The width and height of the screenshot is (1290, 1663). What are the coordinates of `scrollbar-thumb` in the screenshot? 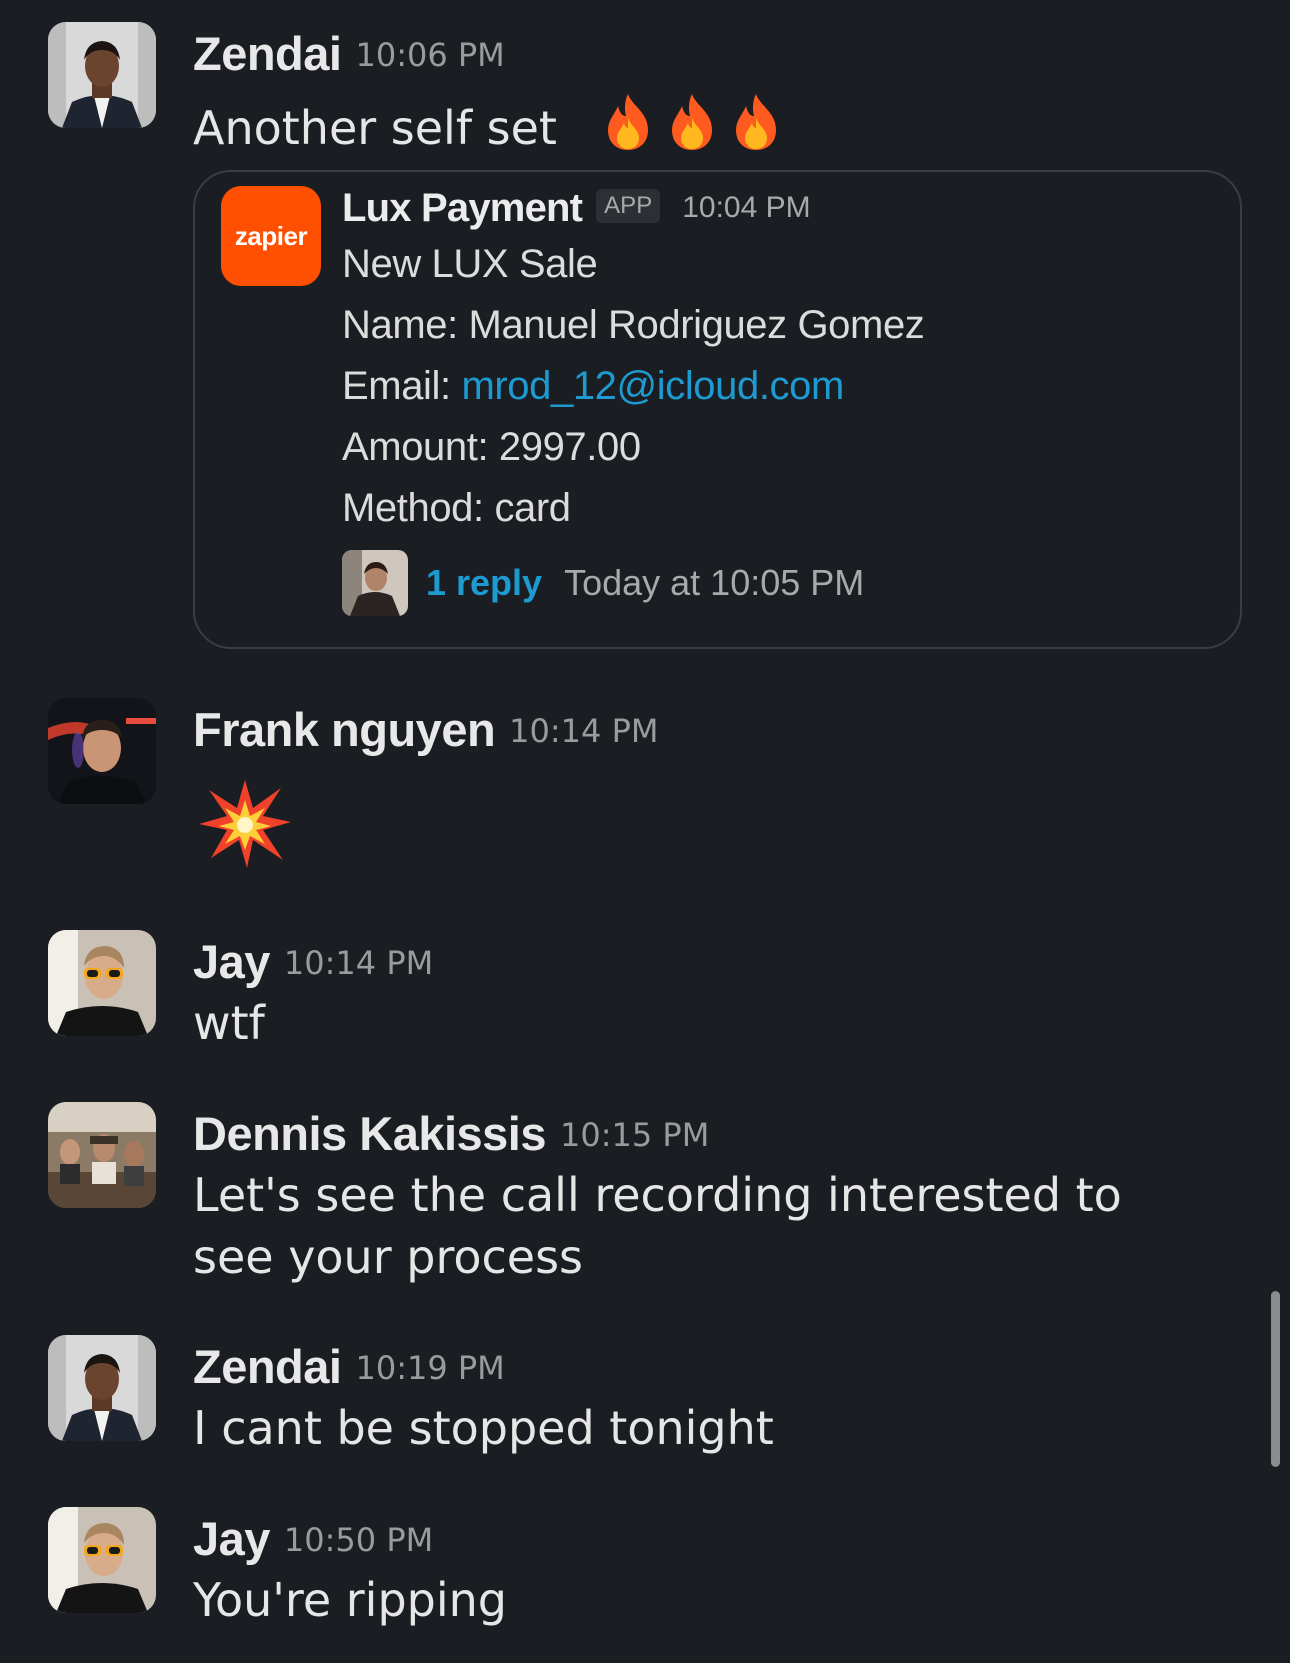 It's located at (1275, 1379).